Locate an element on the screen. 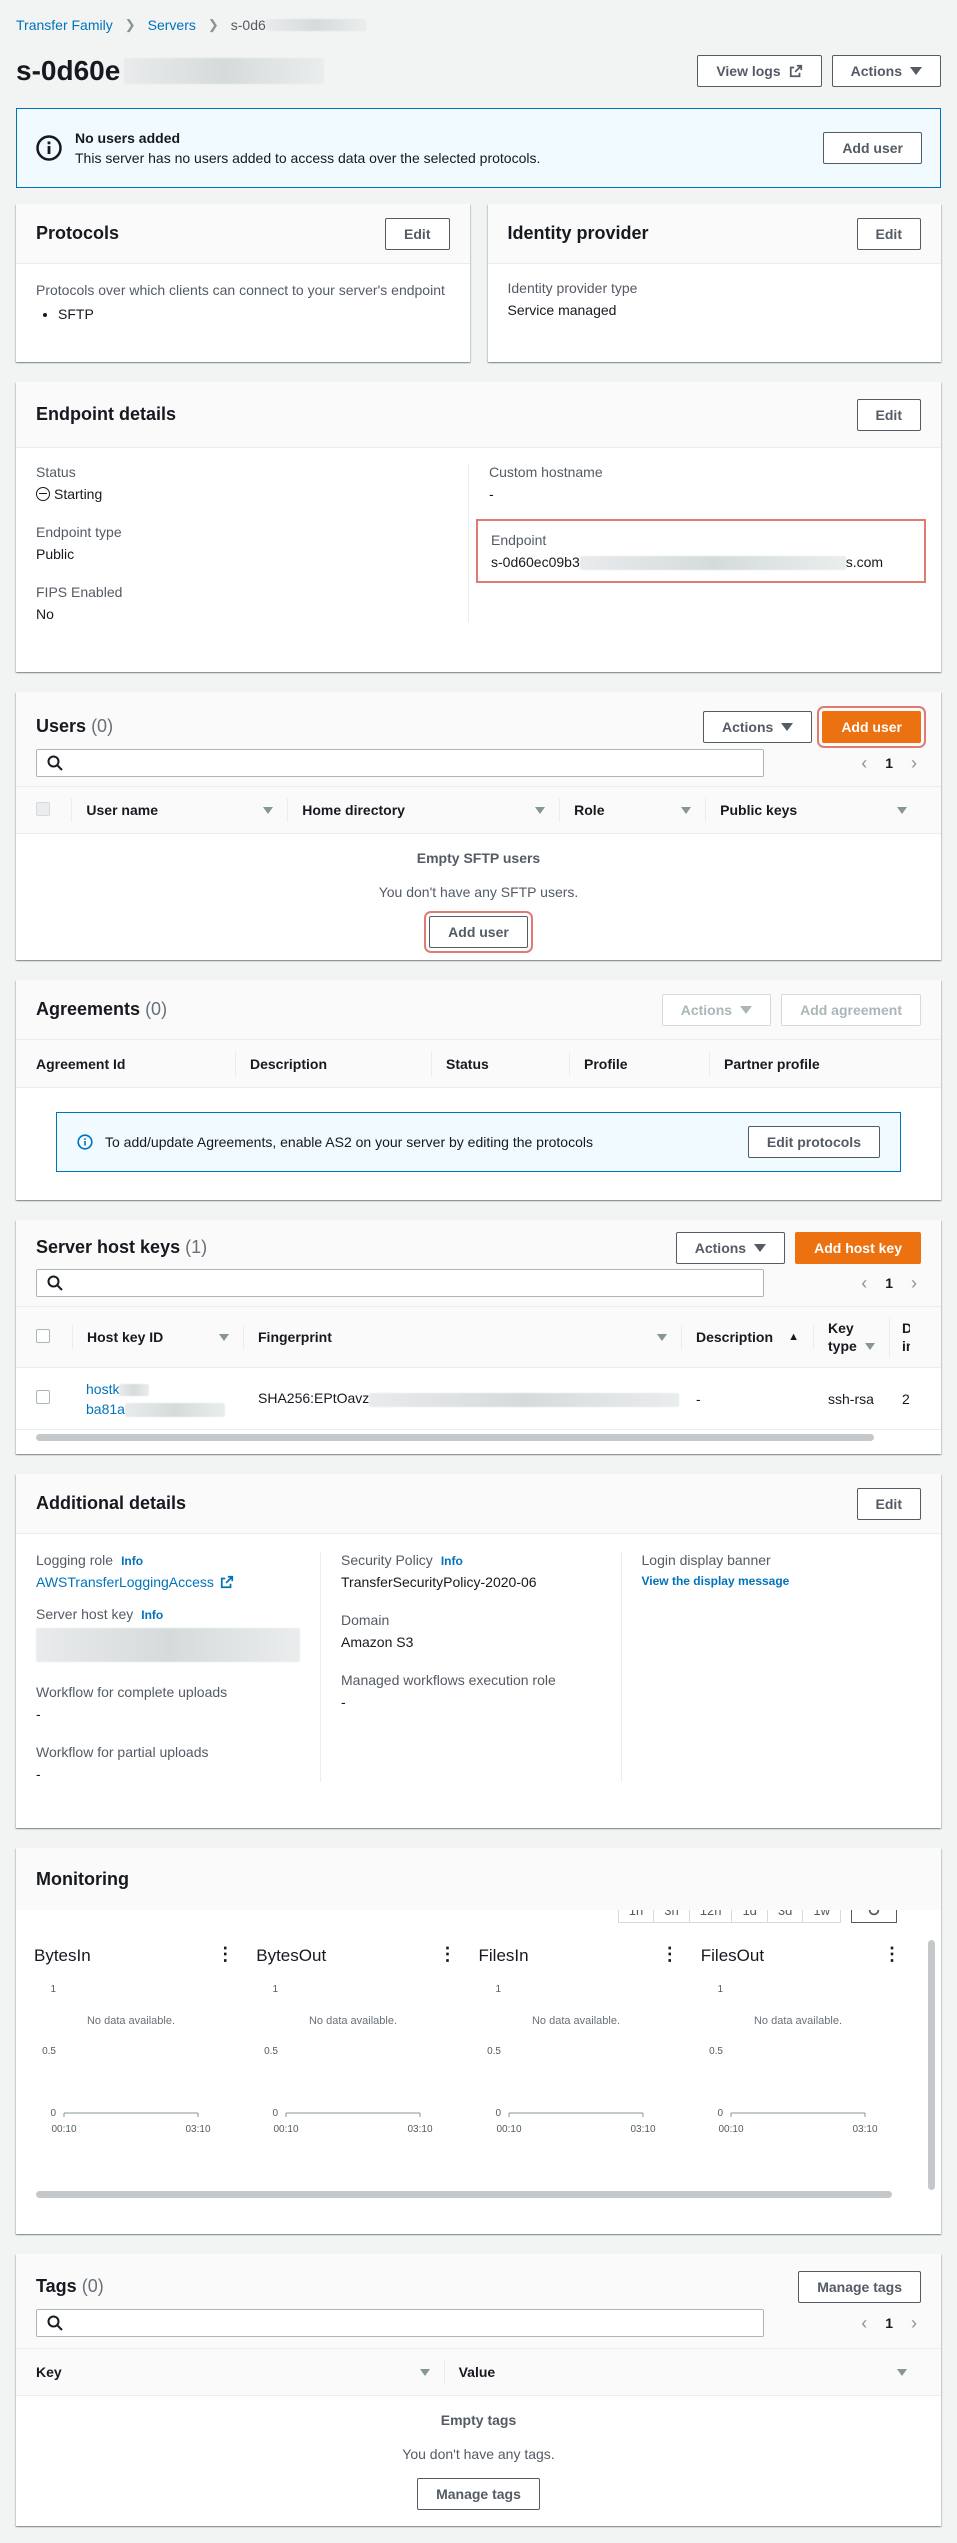  redacted-text is located at coordinates (315, 25).